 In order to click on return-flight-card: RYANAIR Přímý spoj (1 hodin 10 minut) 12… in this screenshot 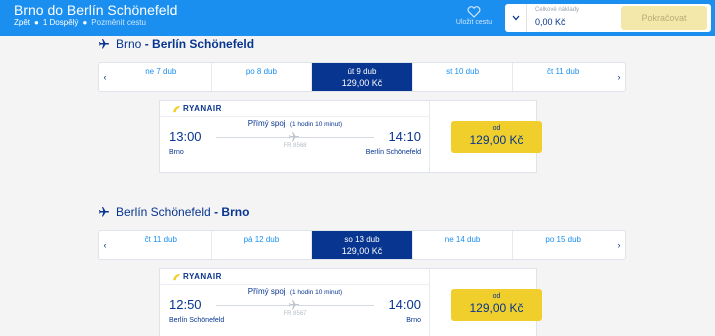, I will do `click(350, 302)`.